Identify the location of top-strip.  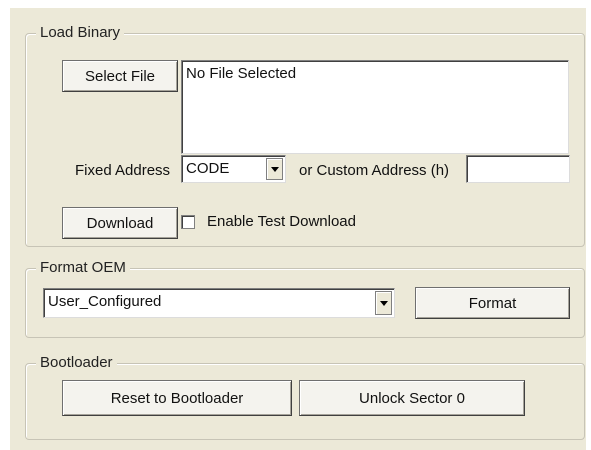
(295, 4).